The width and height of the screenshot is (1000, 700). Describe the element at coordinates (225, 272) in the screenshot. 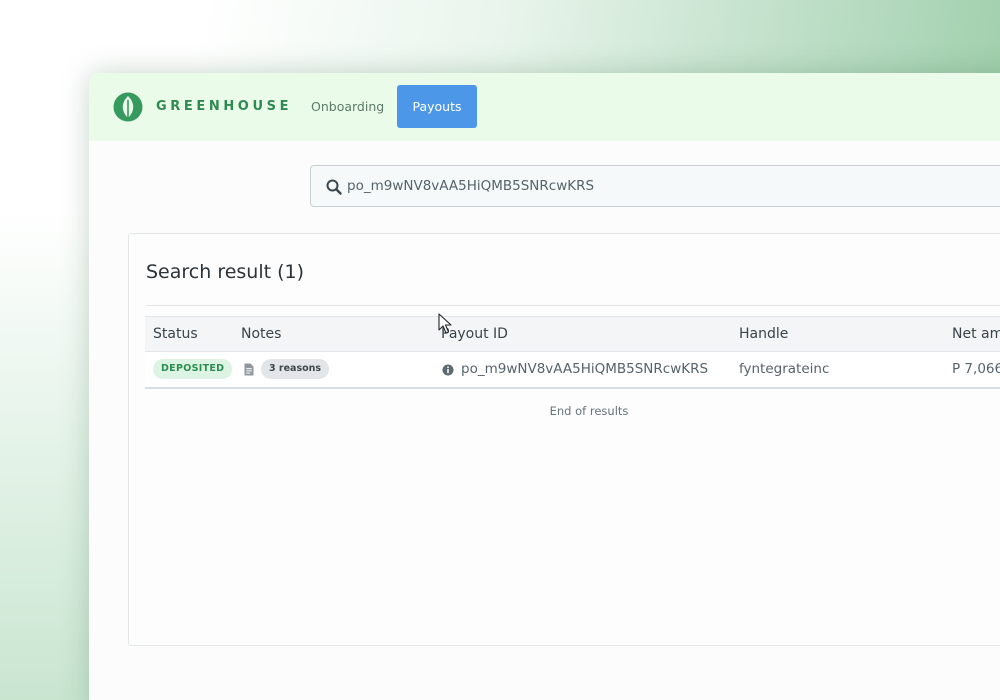

I see `results-title: Search result (1)` at that location.